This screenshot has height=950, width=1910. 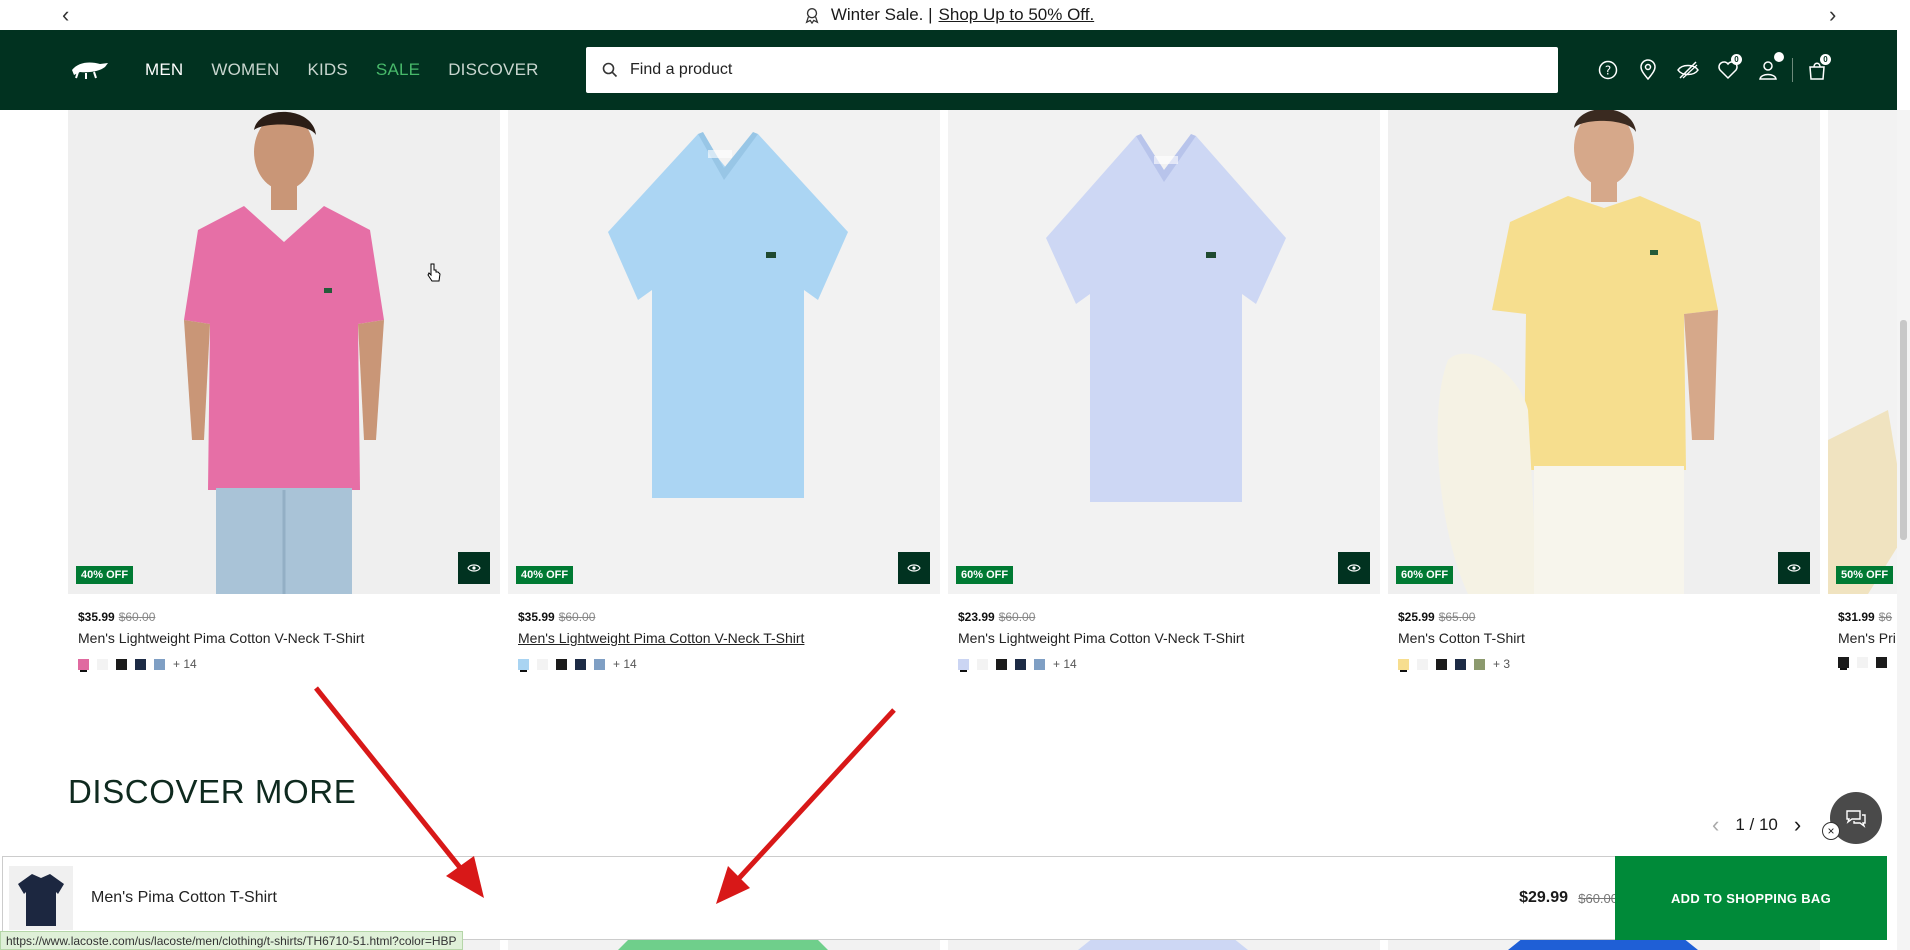 What do you see at coordinates (812, 16) in the screenshot?
I see `gift-icon` at bounding box center [812, 16].